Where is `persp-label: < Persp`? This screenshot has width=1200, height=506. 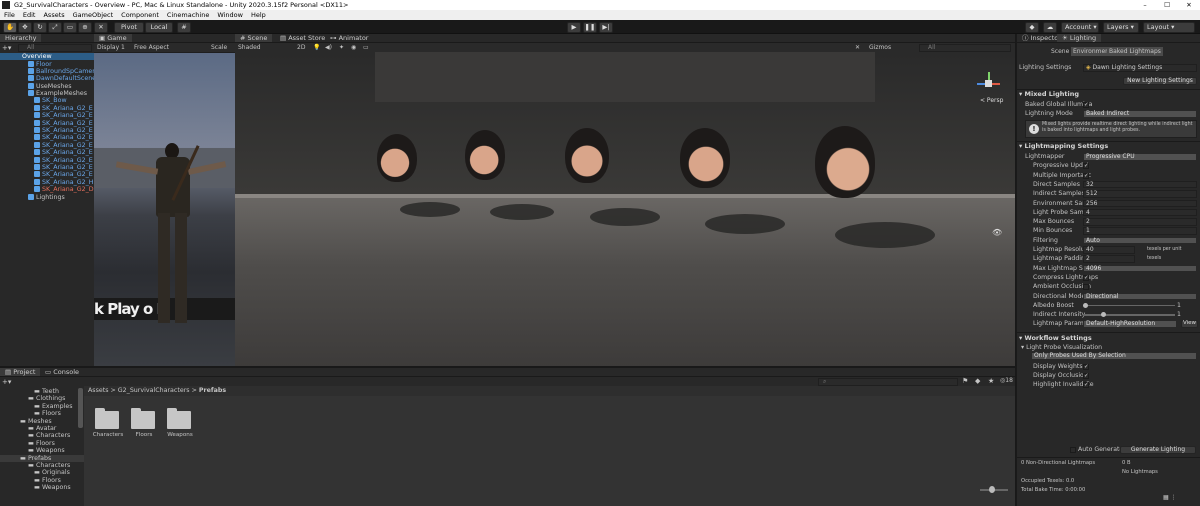 persp-label: < Persp is located at coordinates (991, 100).